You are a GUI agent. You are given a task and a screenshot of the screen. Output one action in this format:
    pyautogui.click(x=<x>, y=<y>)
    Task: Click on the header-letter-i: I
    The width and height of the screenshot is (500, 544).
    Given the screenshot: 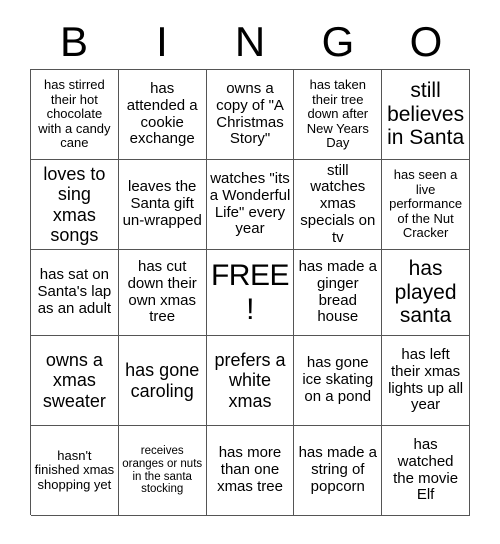 What is the action you would take?
    pyautogui.click(x=162, y=41)
    